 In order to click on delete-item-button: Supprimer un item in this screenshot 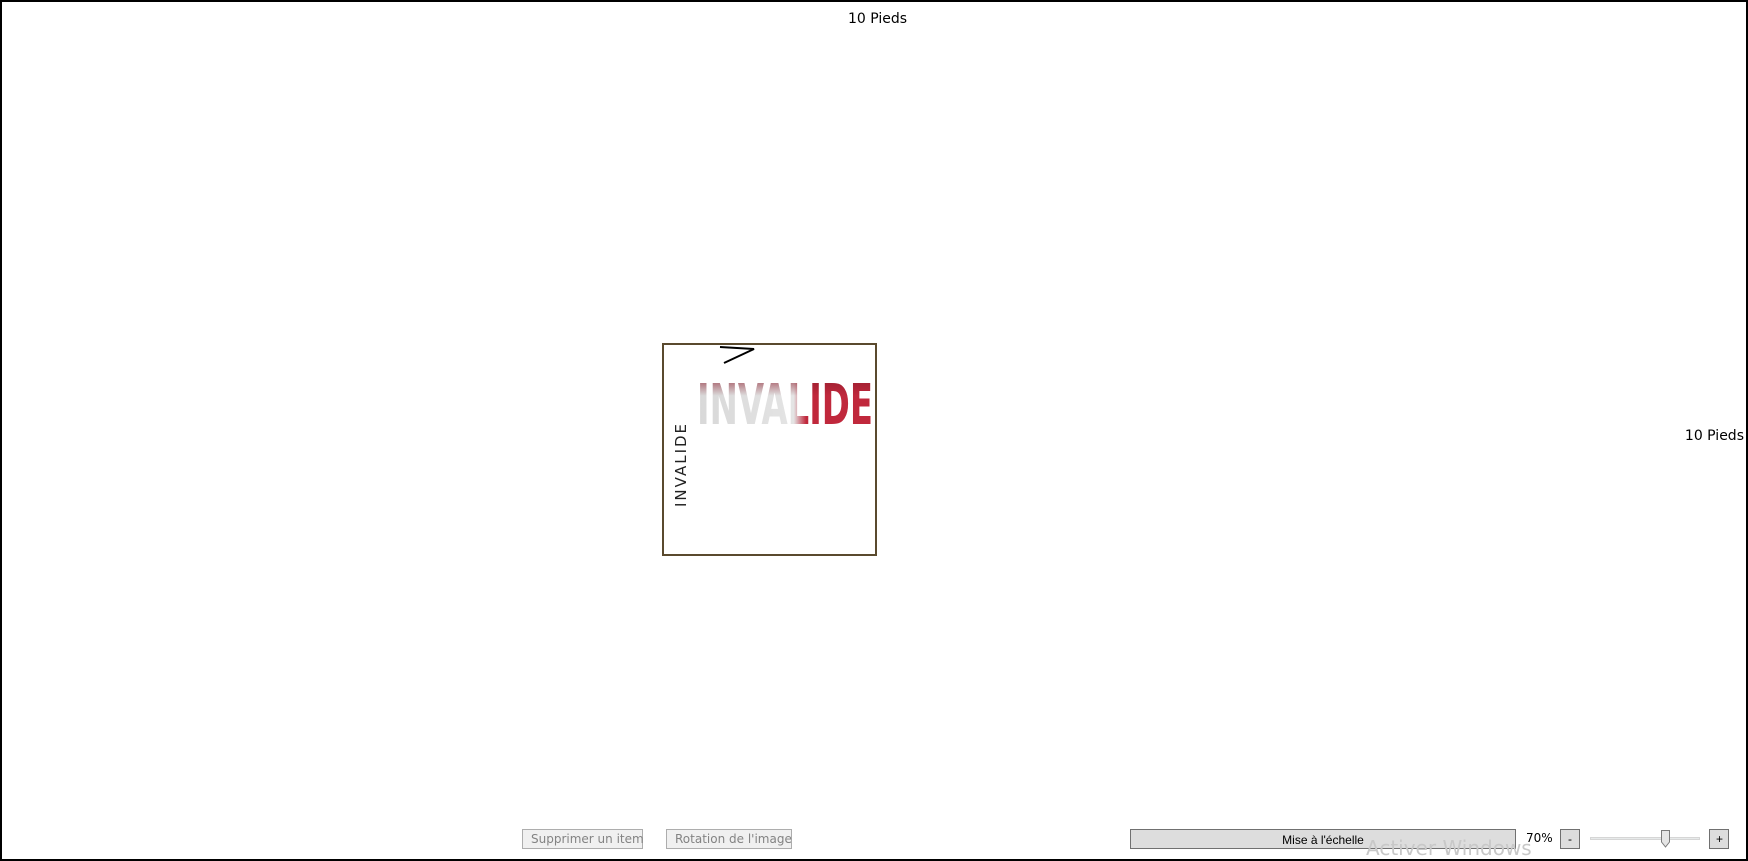, I will do `click(583, 839)`.